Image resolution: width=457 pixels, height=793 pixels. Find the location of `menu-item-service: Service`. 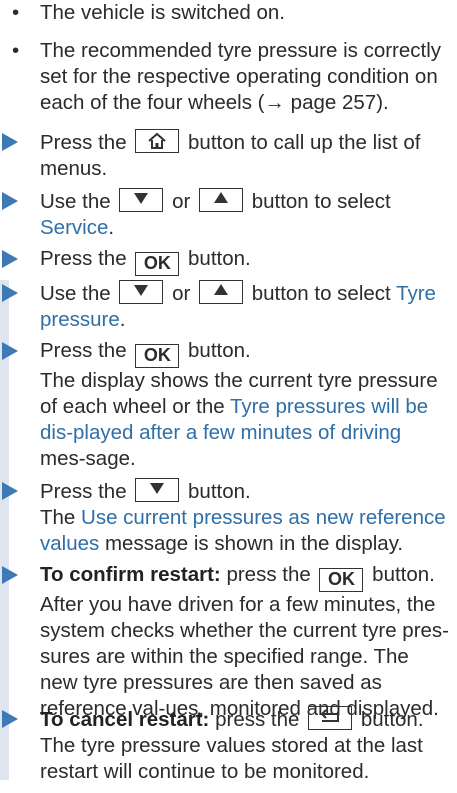

menu-item-service: Service is located at coordinates (74, 227).